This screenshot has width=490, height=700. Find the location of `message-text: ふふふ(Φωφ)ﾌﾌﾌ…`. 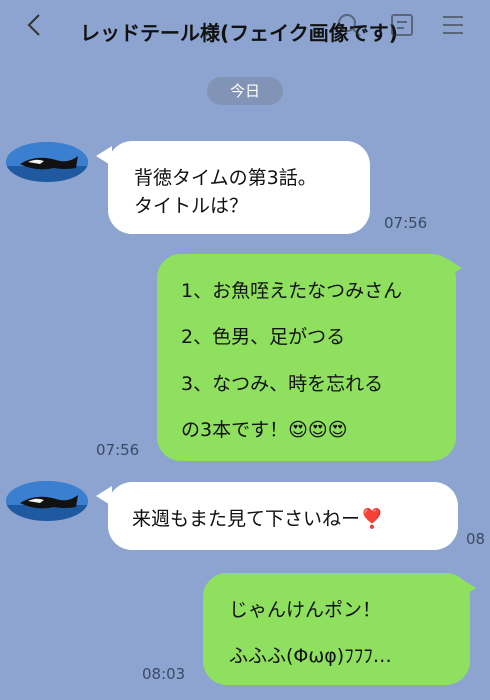

message-text: ふふふ(Φωφ)ﾌﾌﾌ… is located at coordinates (310, 656).